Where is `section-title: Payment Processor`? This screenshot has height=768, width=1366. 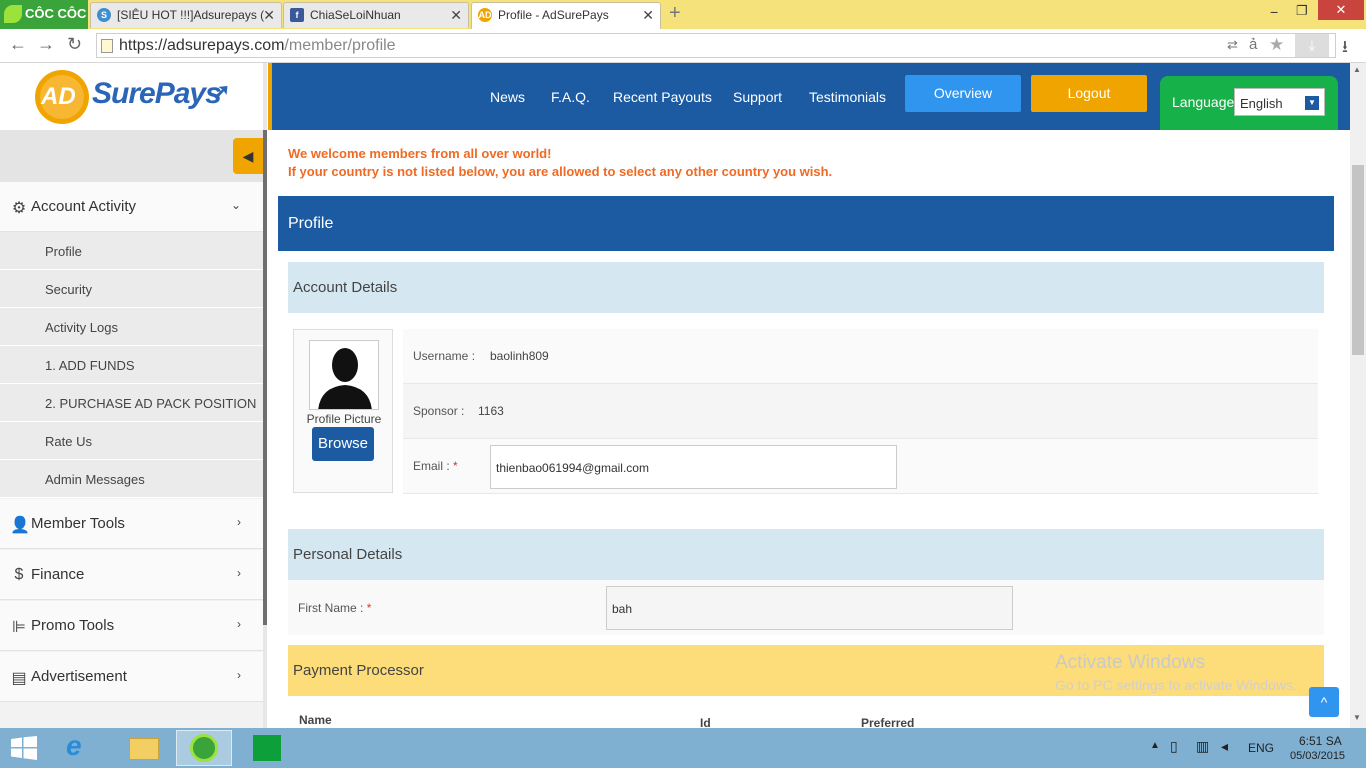
section-title: Payment Processor is located at coordinates (358, 670).